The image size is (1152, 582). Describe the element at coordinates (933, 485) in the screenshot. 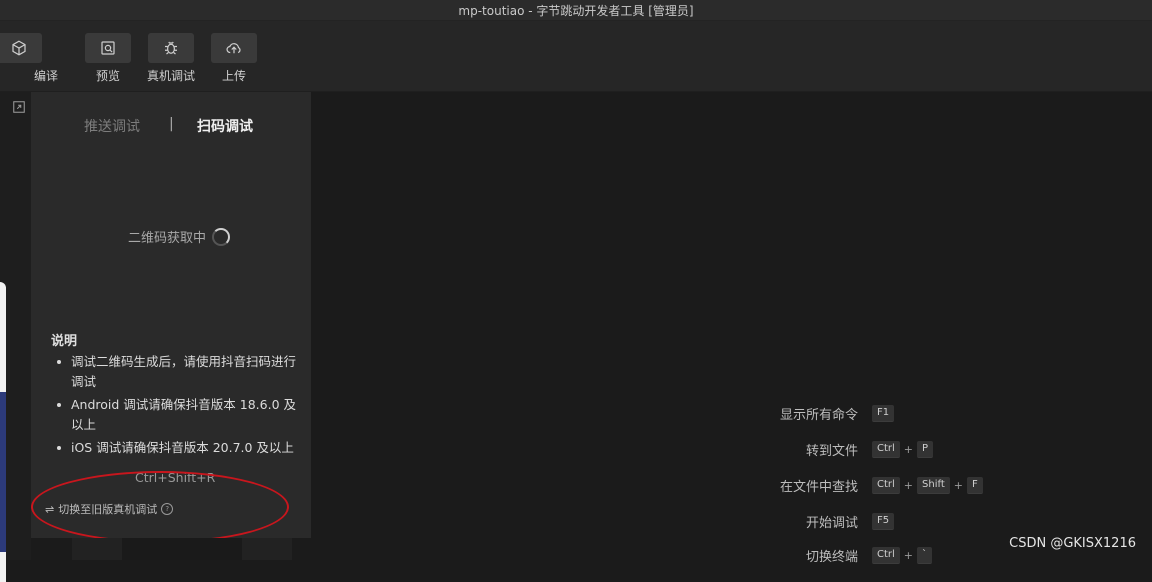

I see `key-cap: Shift` at that location.